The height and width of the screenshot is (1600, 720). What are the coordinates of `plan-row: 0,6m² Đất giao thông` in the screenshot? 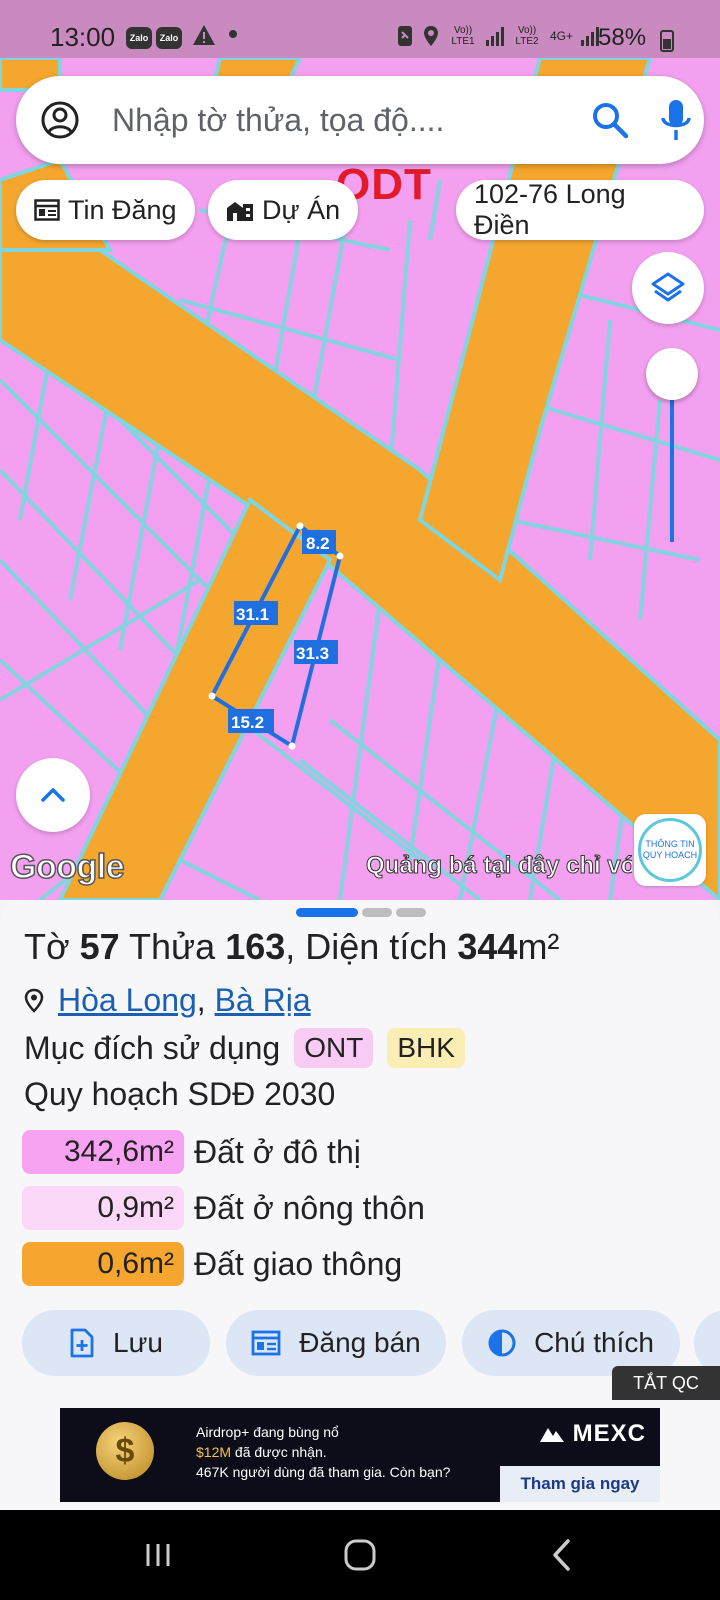 It's located at (212, 1264).